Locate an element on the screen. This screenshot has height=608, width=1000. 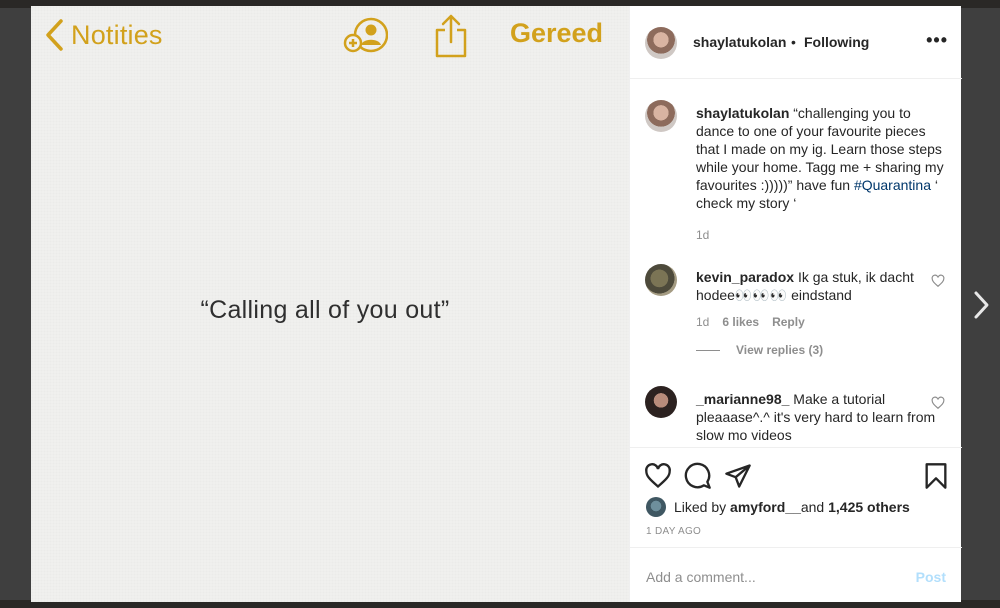
comment-username: _marianne98_ is located at coordinates (742, 399).